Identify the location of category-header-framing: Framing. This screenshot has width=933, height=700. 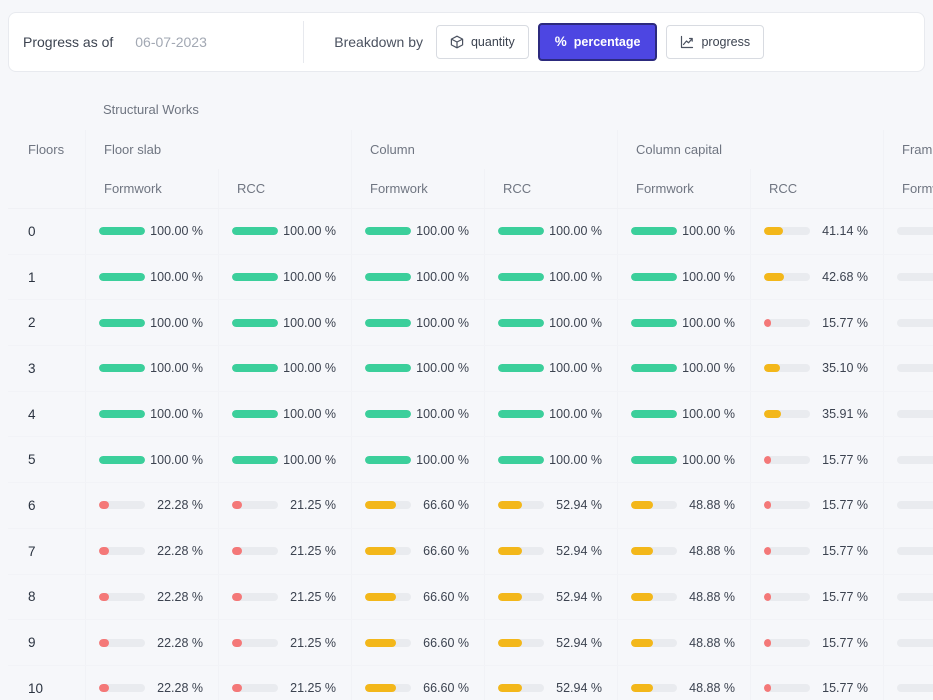
(908, 149).